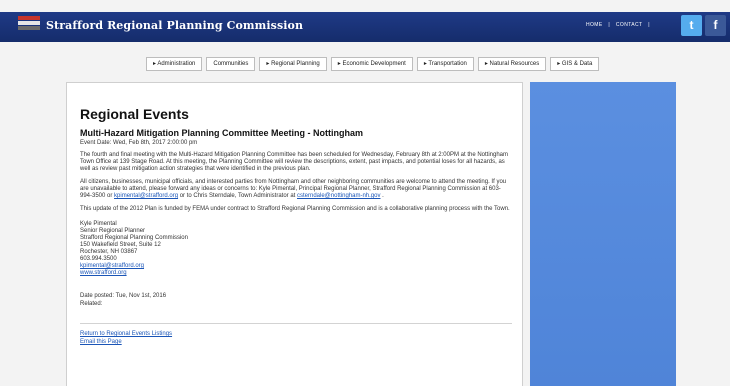 This screenshot has height=386, width=730. What do you see at coordinates (98, 224) in the screenshot?
I see `signature-line: Kyle Pimental` at bounding box center [98, 224].